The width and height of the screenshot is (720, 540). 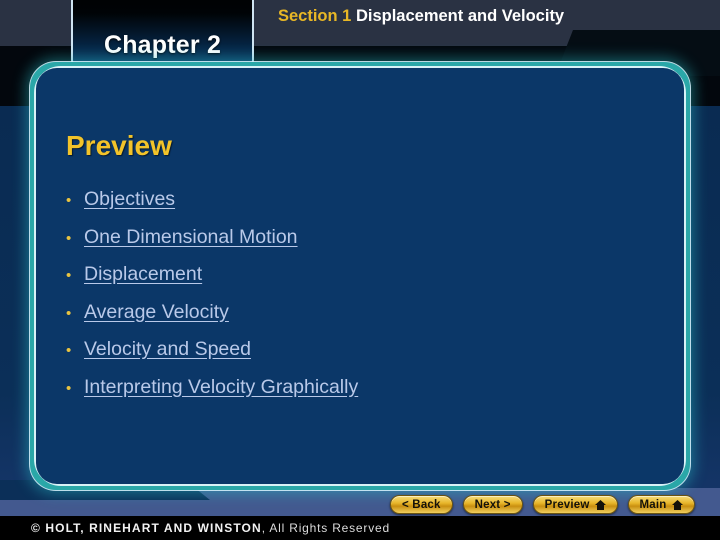 What do you see at coordinates (346, 207) in the screenshot?
I see `list-item: • Objectives` at bounding box center [346, 207].